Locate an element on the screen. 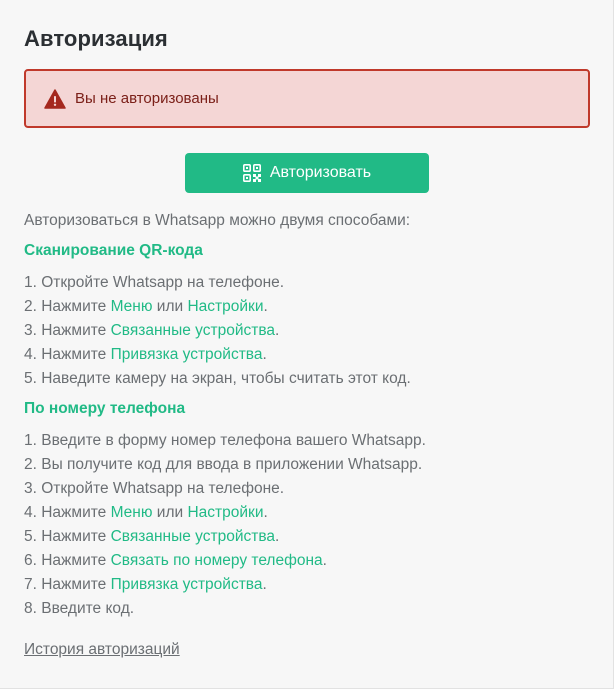  page-title: Авторизация is located at coordinates (96, 38).